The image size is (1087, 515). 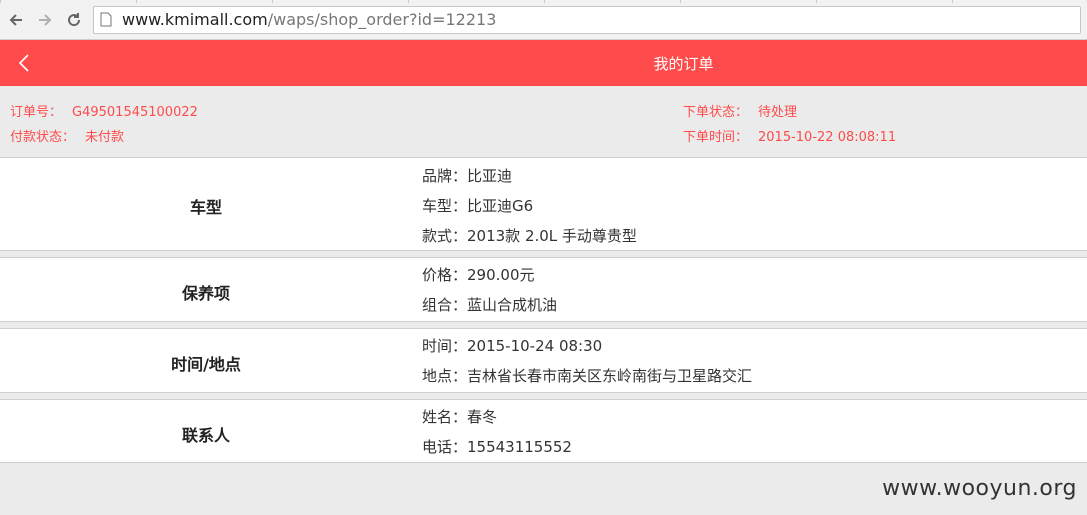 I want to click on appointment-time: 时间：2015-10-24 08:30, so click(x=512, y=346).